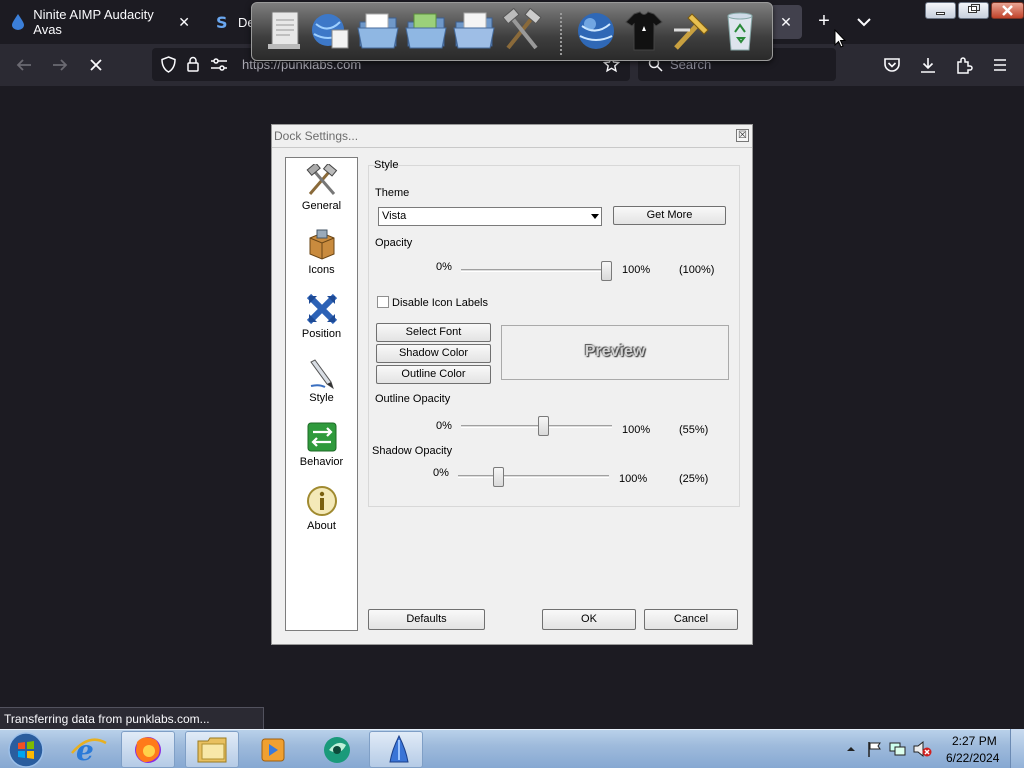 This screenshot has width=1024, height=768. What do you see at coordinates (433, 374) in the screenshot?
I see `outline-color-button: Outline Color` at bounding box center [433, 374].